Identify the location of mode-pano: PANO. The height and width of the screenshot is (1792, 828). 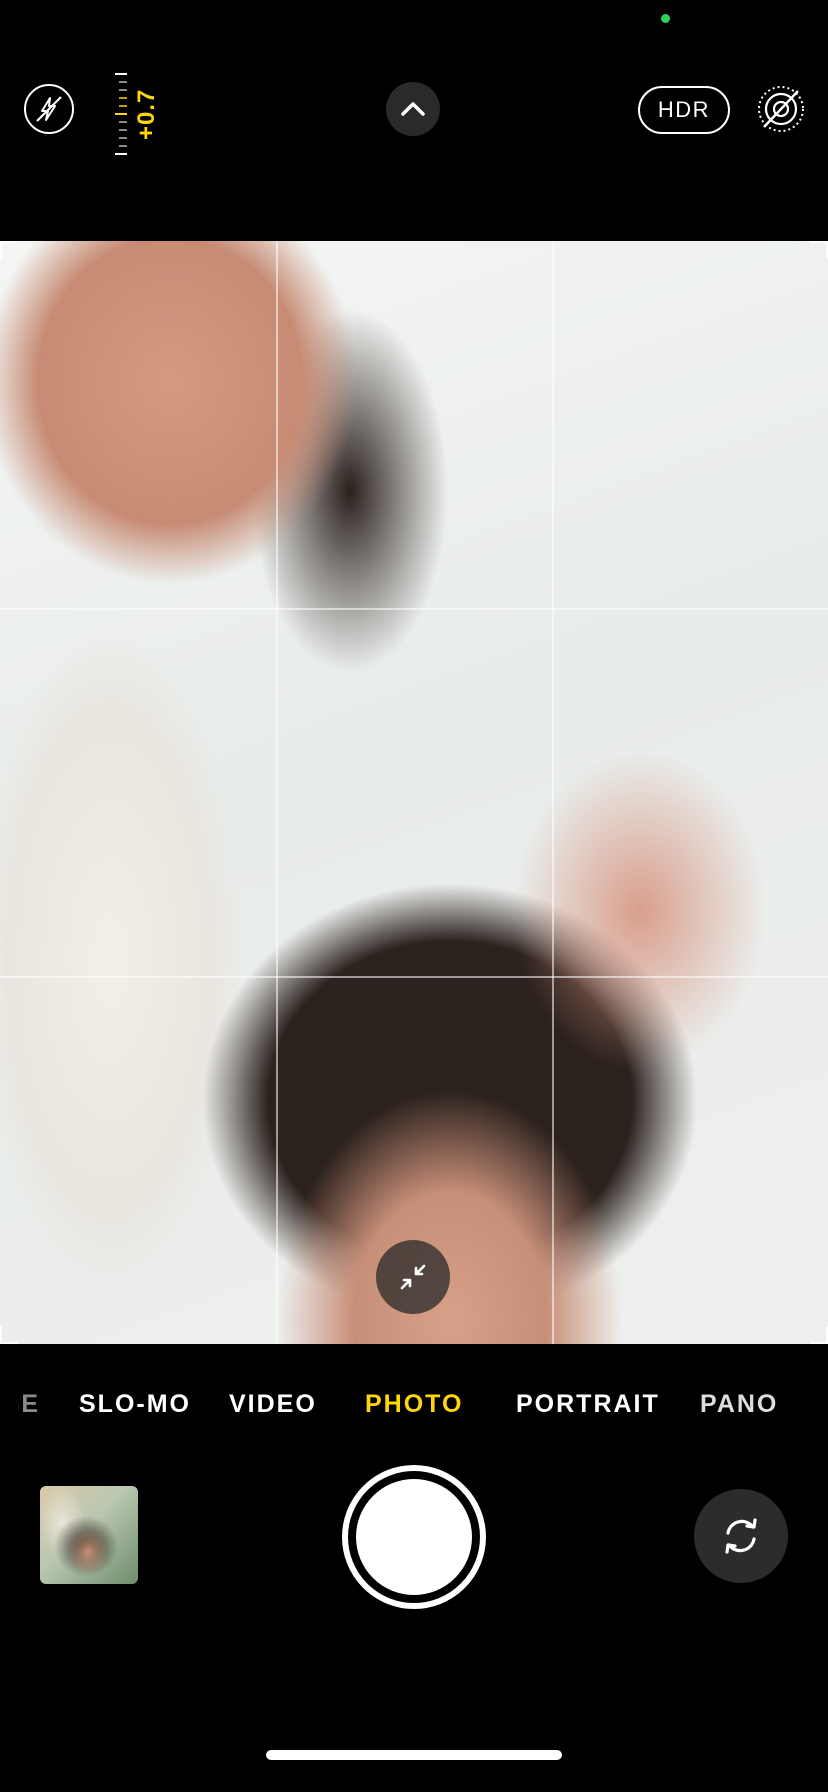
(739, 1404).